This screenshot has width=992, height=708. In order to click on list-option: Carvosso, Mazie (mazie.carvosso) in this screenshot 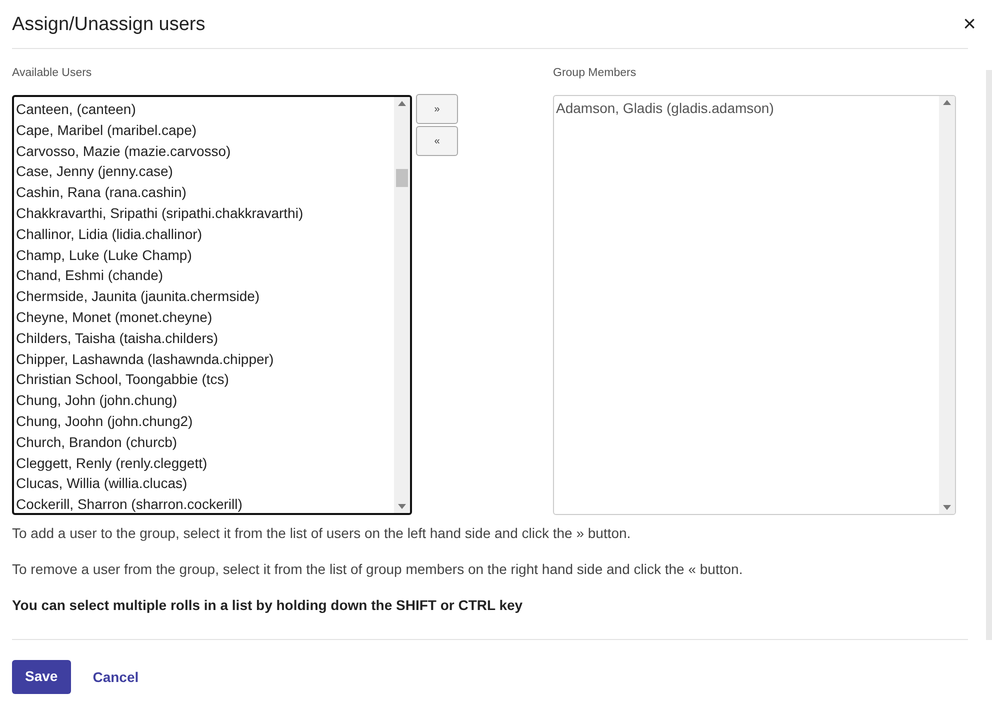, I will do `click(205, 151)`.